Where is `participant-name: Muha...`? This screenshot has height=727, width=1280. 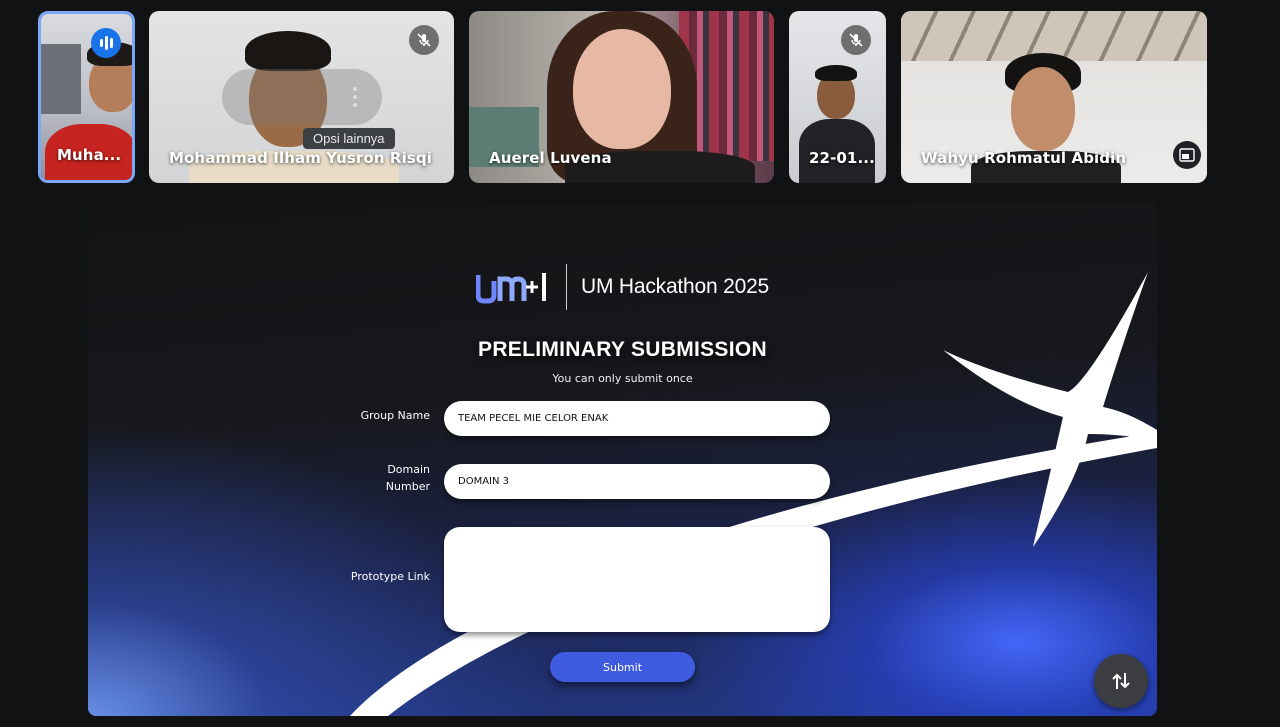
participant-name: Muha... is located at coordinates (89, 155).